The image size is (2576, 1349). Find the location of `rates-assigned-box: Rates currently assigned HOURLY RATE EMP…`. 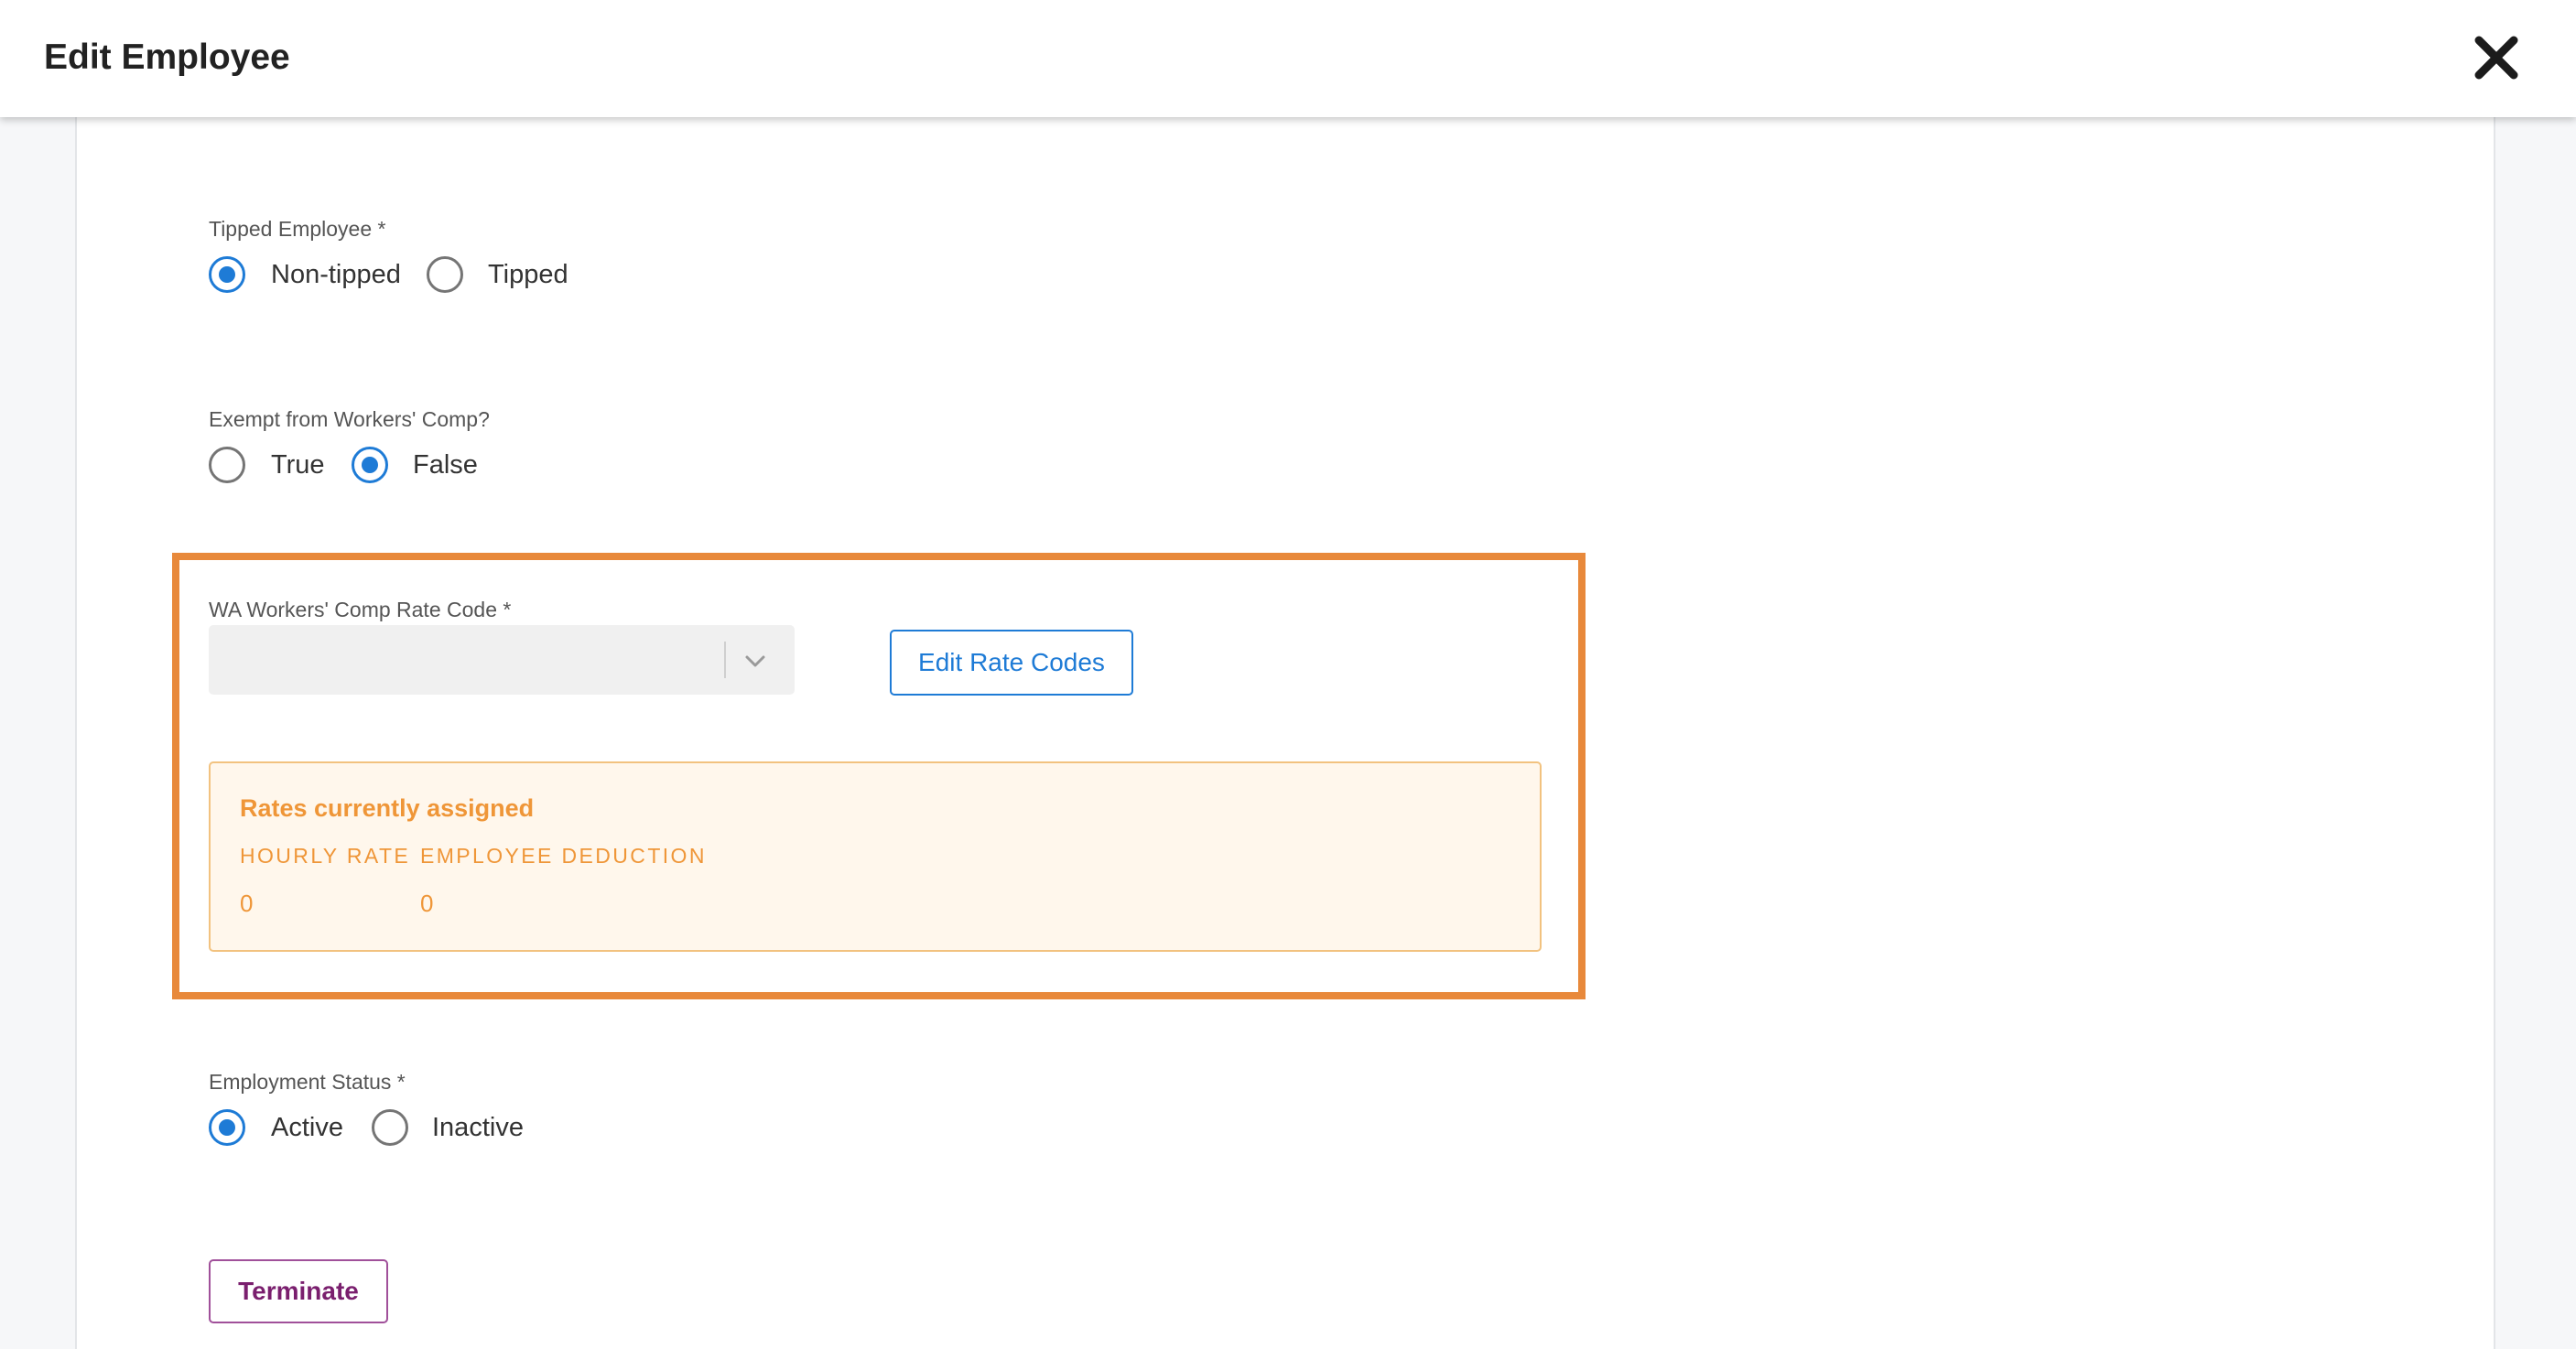

rates-assigned-box: Rates currently assigned HOURLY RATE EMP… is located at coordinates (876, 856).